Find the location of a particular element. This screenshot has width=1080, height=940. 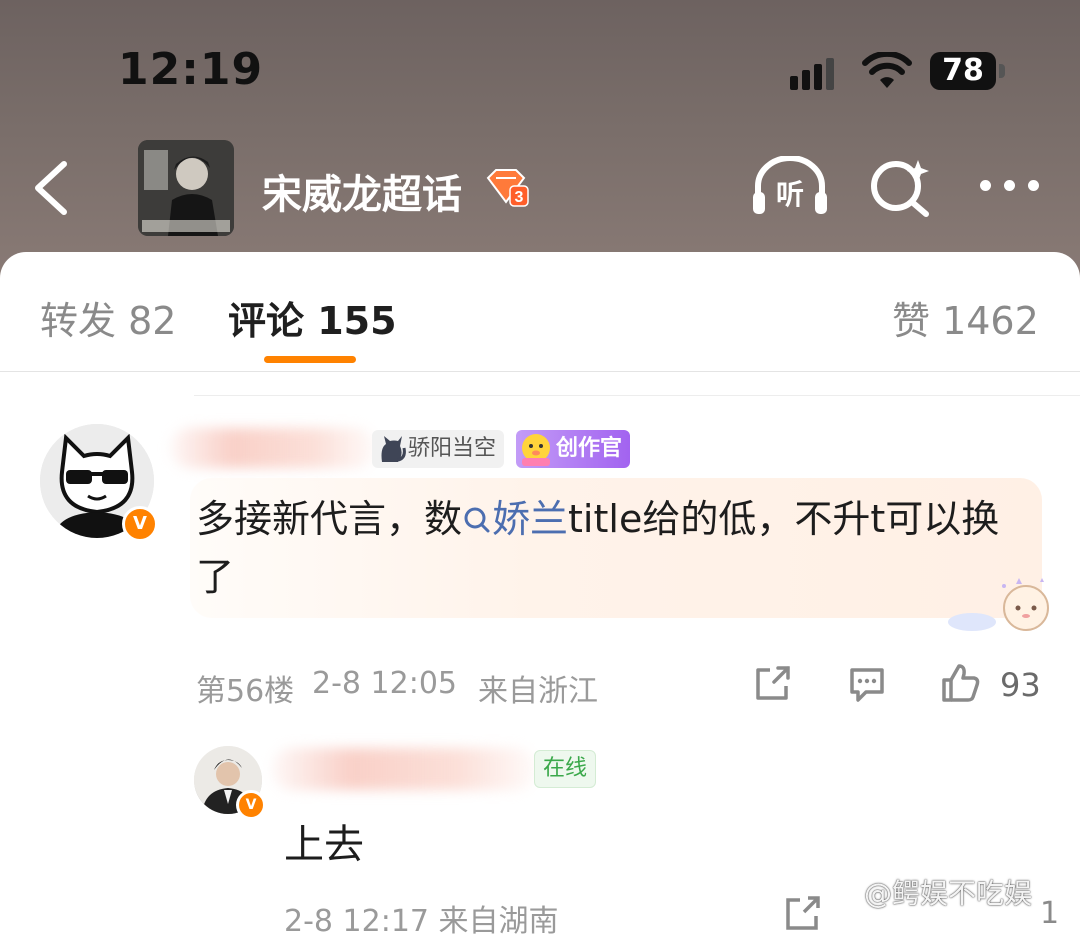

cellular-signal-icon is located at coordinates (817, 74).